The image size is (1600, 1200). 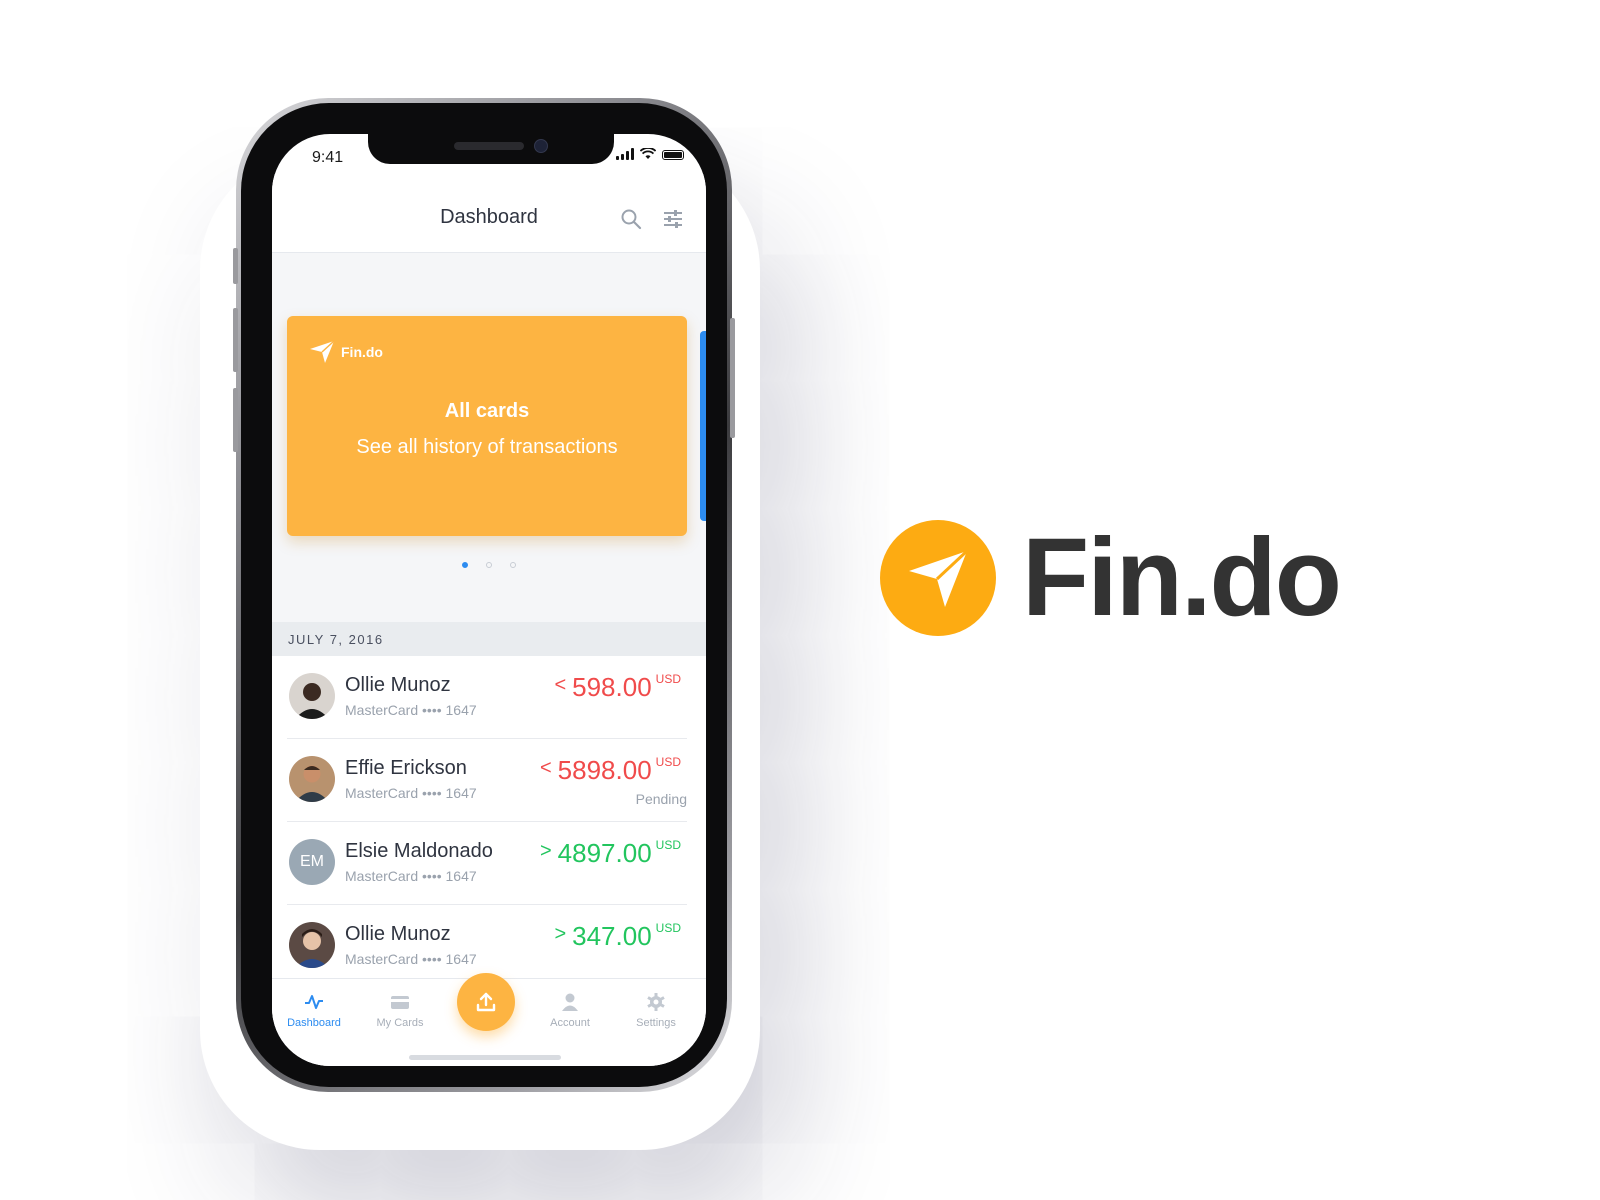 I want to click on mute-switch, so click(x=235, y=266).